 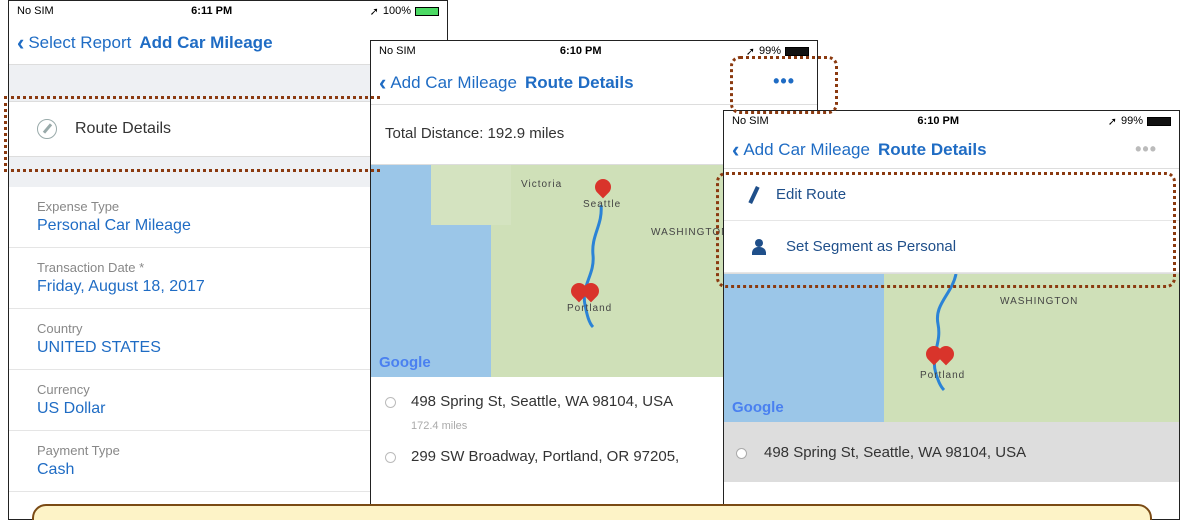 I want to click on list-item: 498 Spring St, Seattle, WA 98104, USA, so click(x=951, y=452).